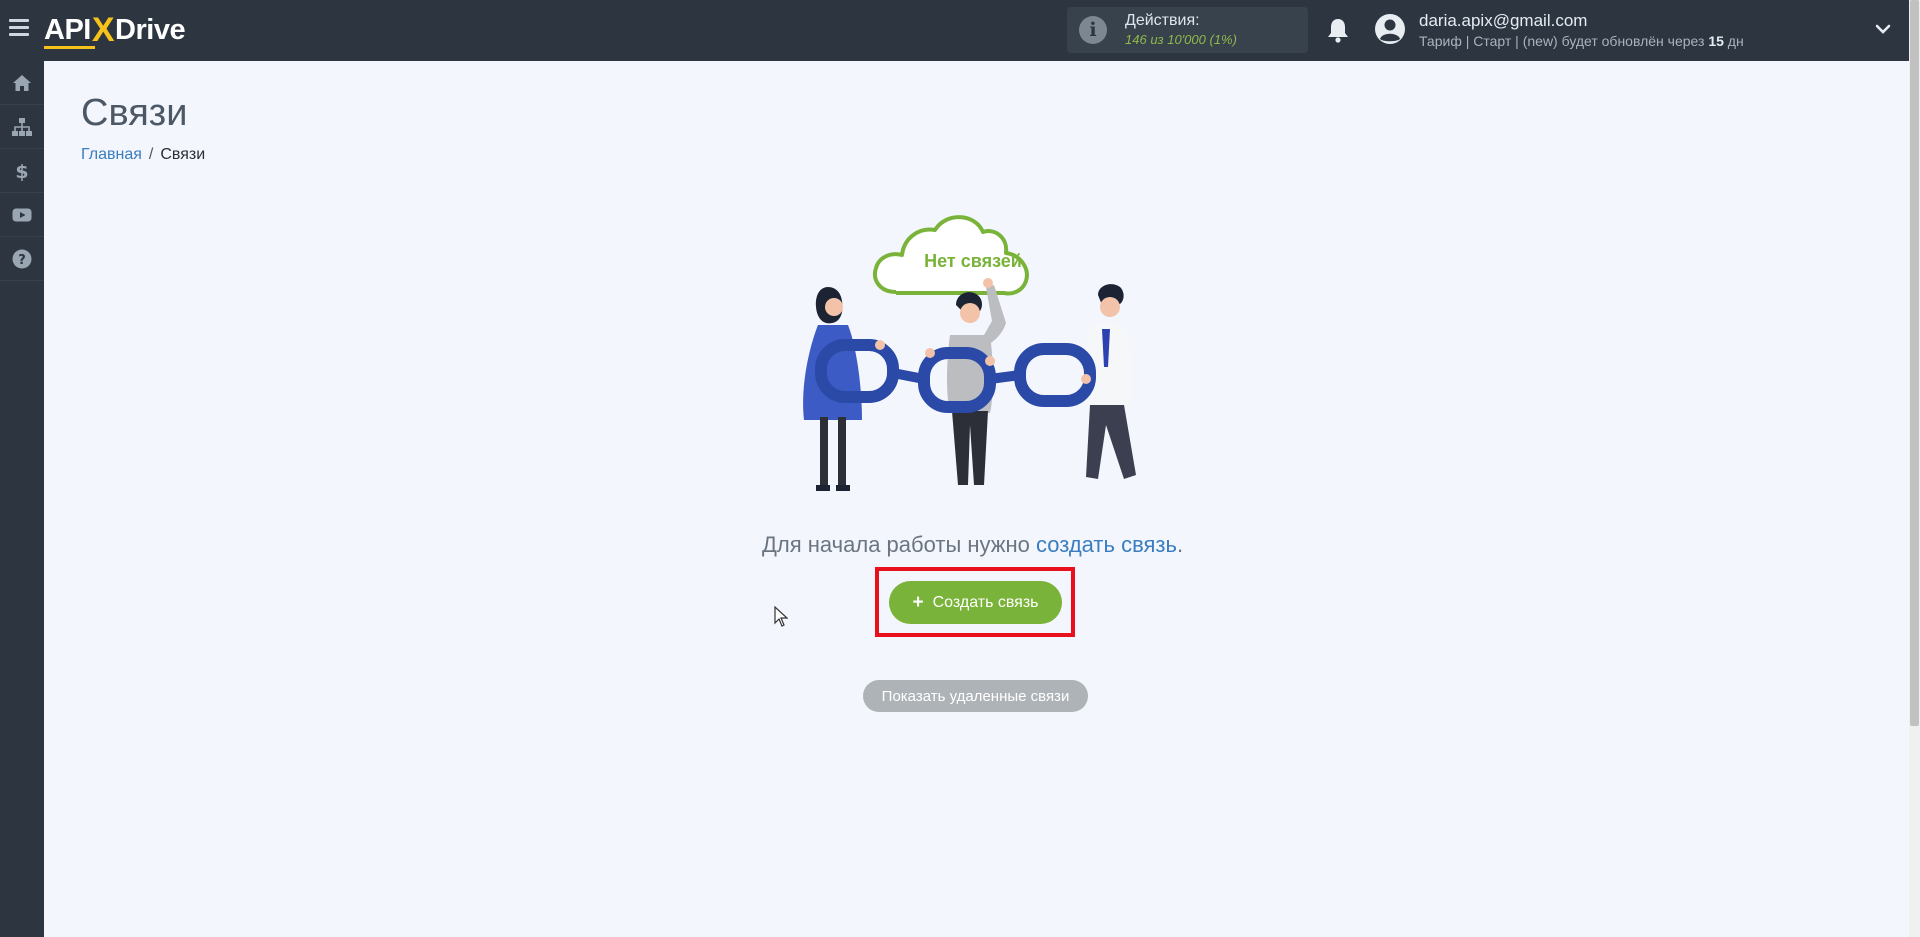 The height and width of the screenshot is (937, 1920). I want to click on create-connection-link: создать связь, so click(1106, 544).